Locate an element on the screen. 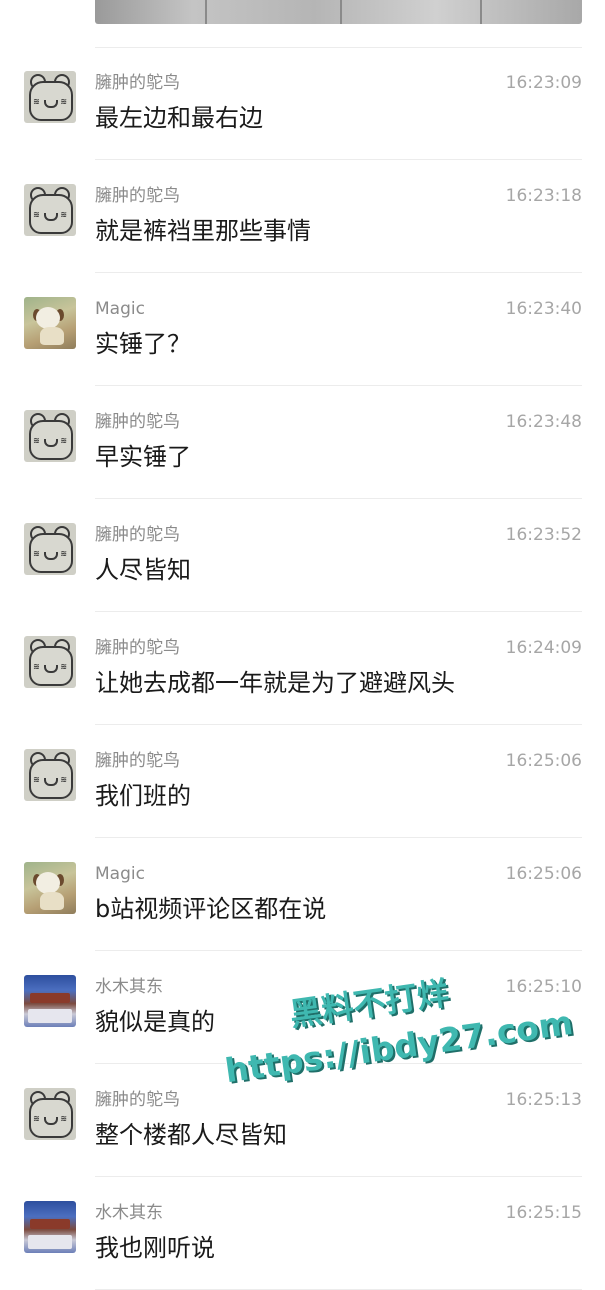 Image resolution: width=605 pixels, height=1290 pixels. message-timestamp: 16:24:09 is located at coordinates (543, 648).